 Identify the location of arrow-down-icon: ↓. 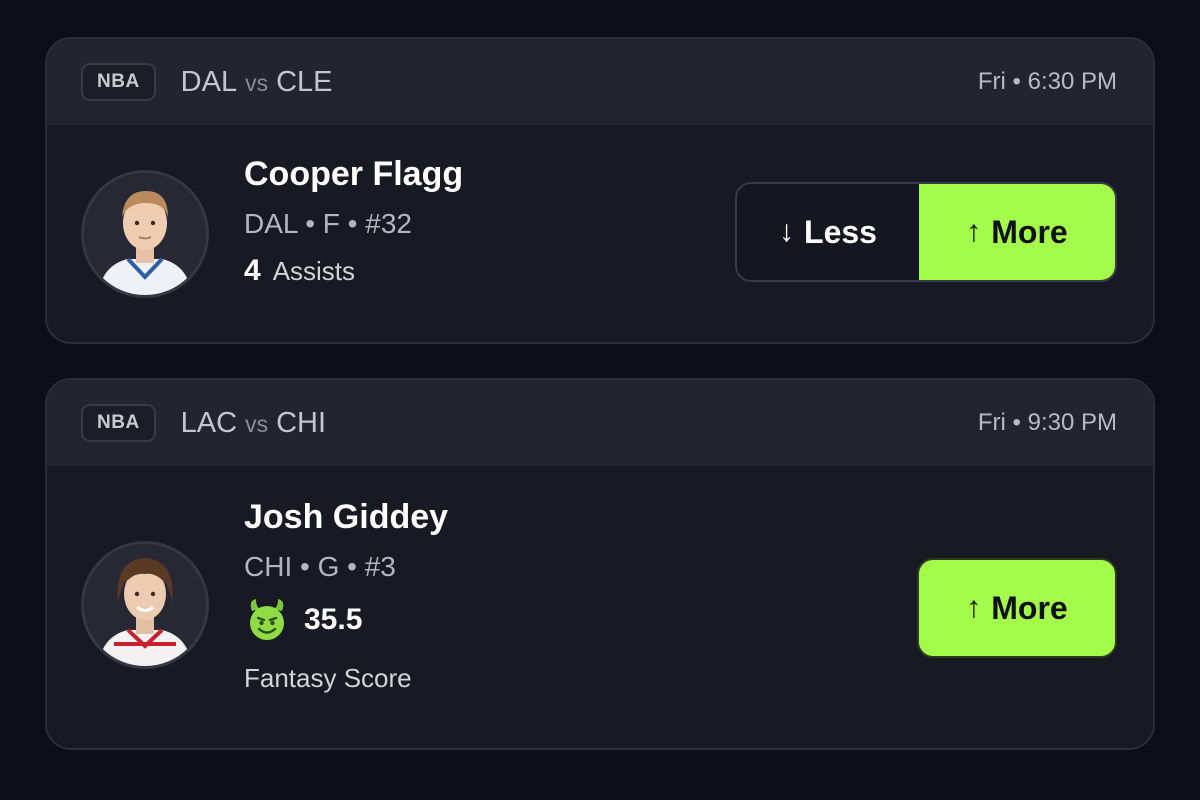
(787, 231).